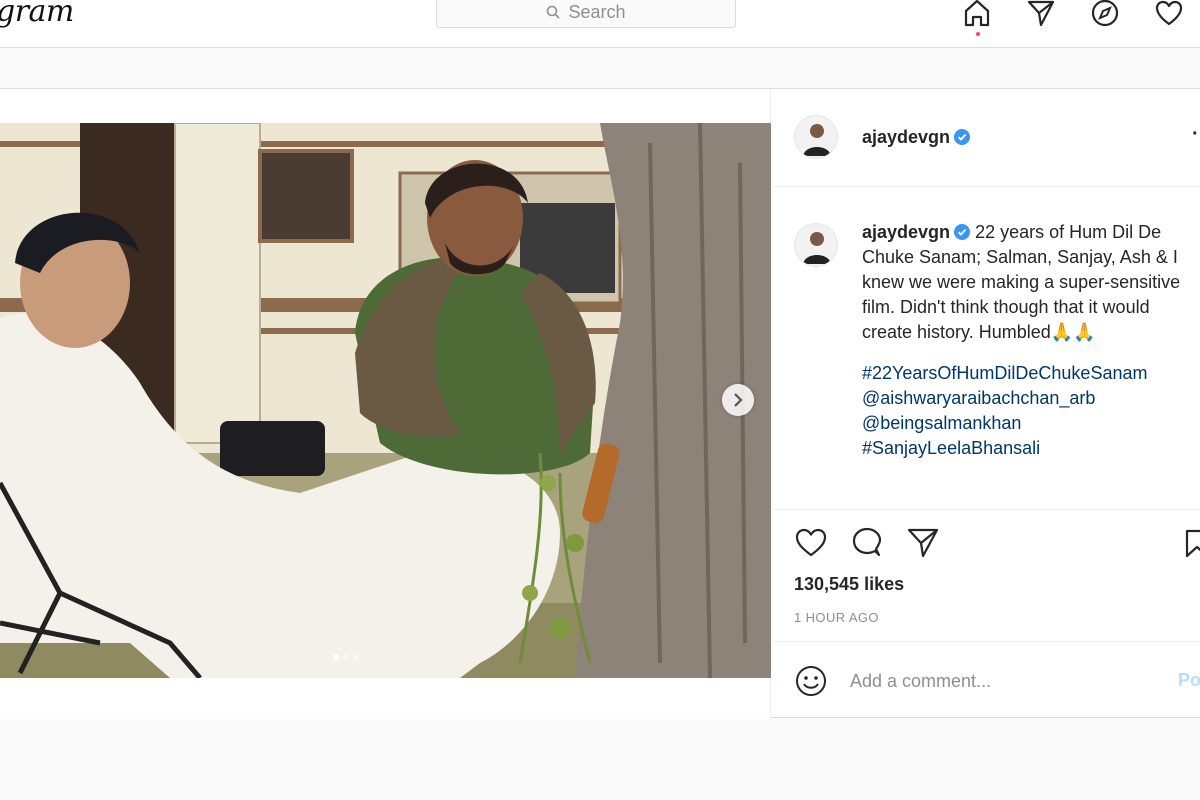  Describe the element at coordinates (977, 13) in the screenshot. I see `home-icon` at that location.